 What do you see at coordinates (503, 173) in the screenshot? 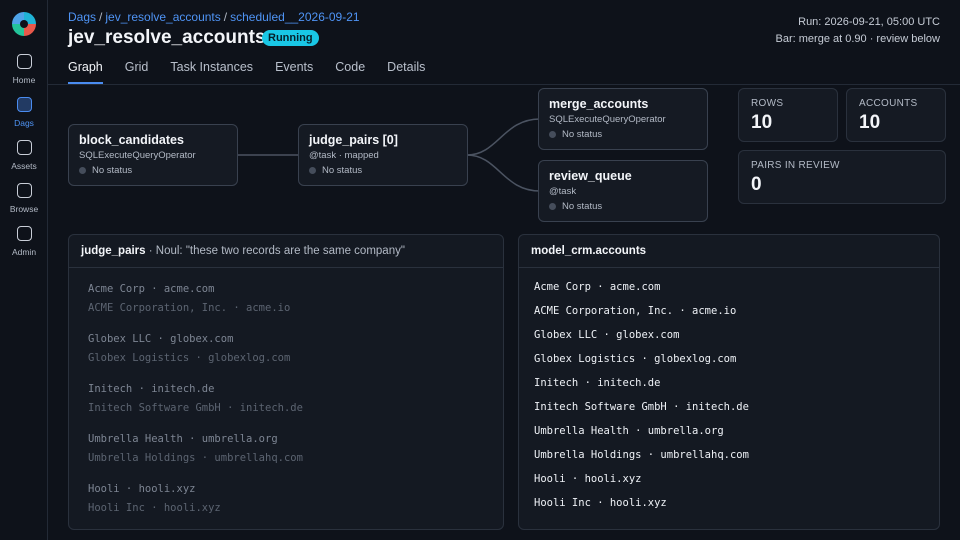
I see `edge-judge-review` at bounding box center [503, 173].